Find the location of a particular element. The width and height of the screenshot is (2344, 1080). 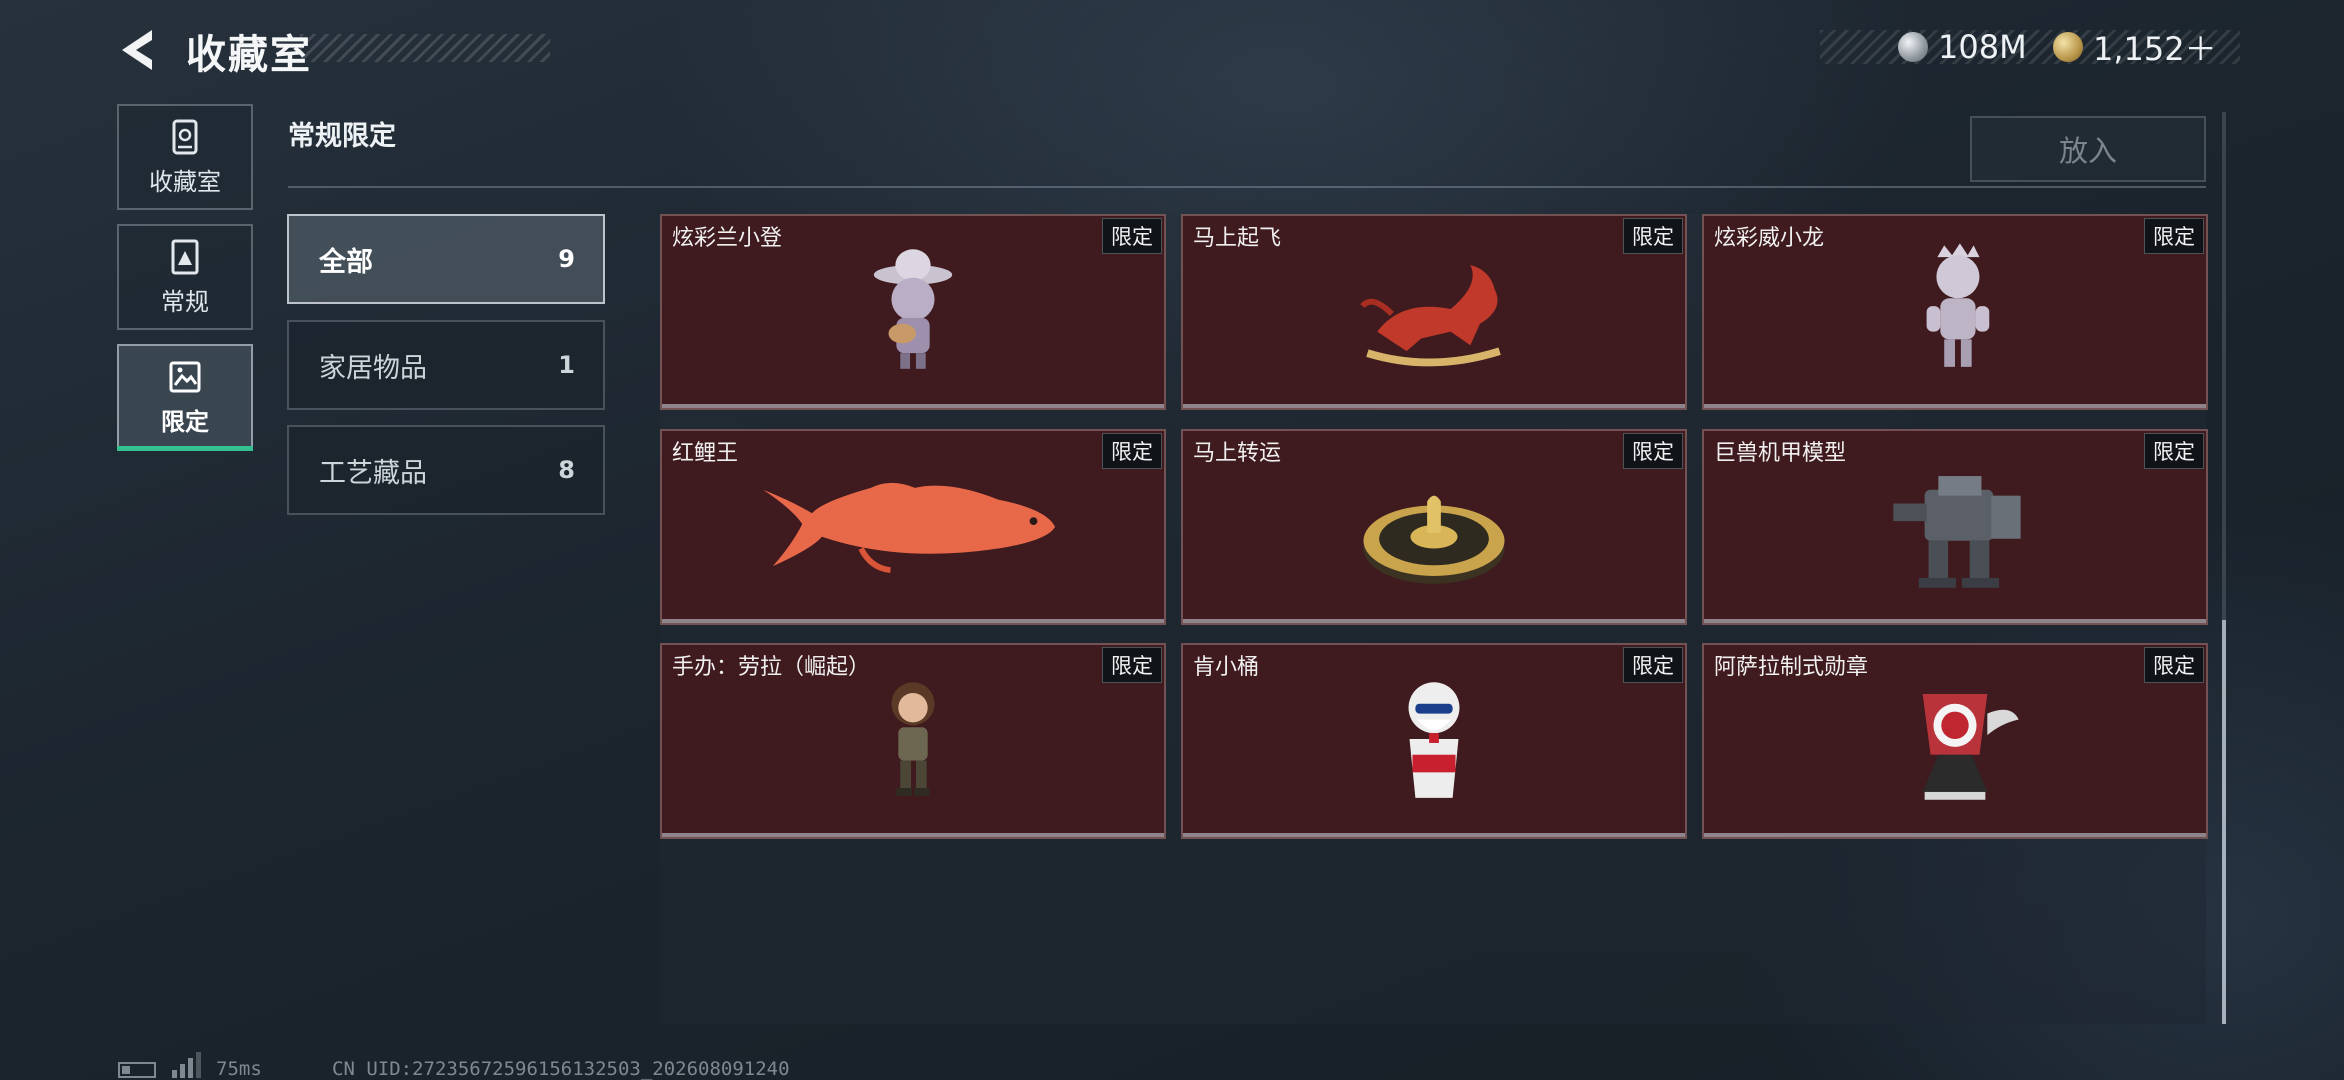

item-card: 炫彩威小龙 限定 is located at coordinates (1955, 312).